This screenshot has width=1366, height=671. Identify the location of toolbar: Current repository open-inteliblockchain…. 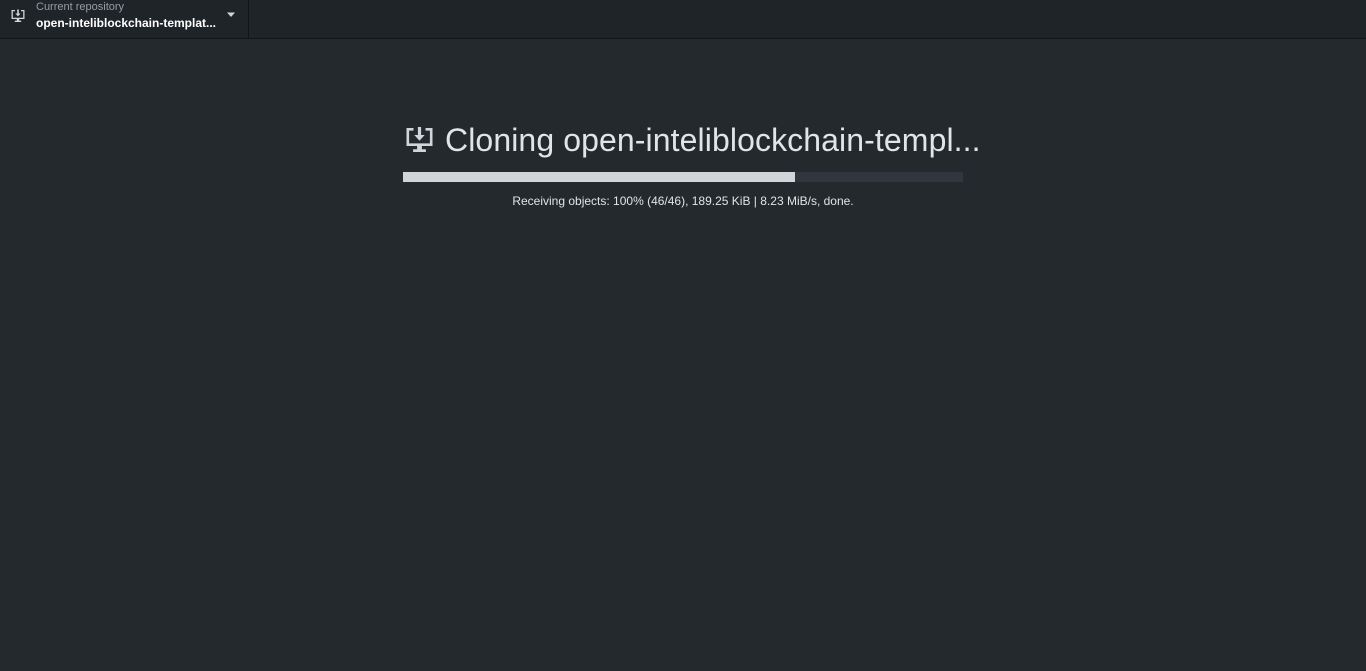
(683, 19).